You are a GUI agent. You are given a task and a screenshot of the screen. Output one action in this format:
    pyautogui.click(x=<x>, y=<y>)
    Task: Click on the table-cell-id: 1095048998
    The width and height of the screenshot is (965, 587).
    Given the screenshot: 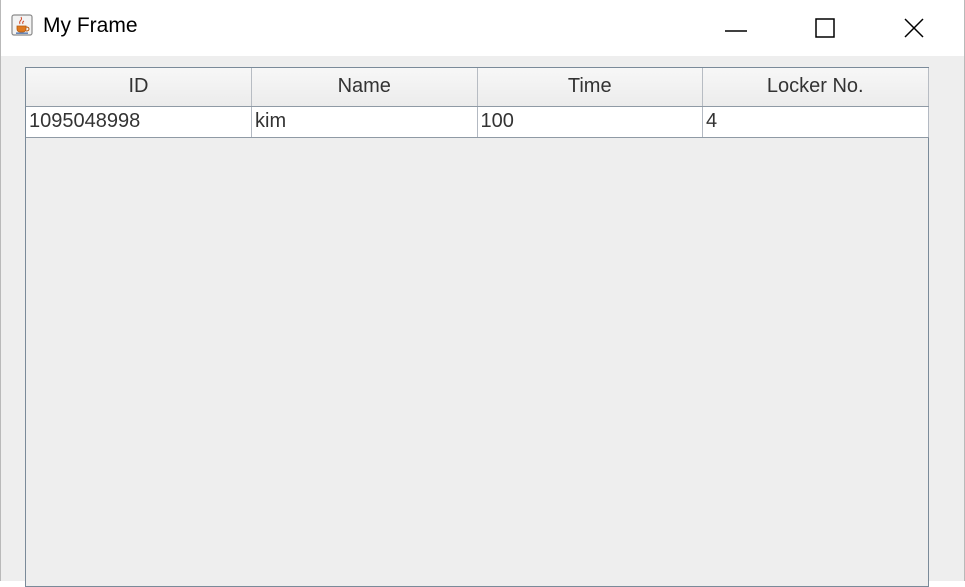 What is the action you would take?
    pyautogui.click(x=139, y=122)
    